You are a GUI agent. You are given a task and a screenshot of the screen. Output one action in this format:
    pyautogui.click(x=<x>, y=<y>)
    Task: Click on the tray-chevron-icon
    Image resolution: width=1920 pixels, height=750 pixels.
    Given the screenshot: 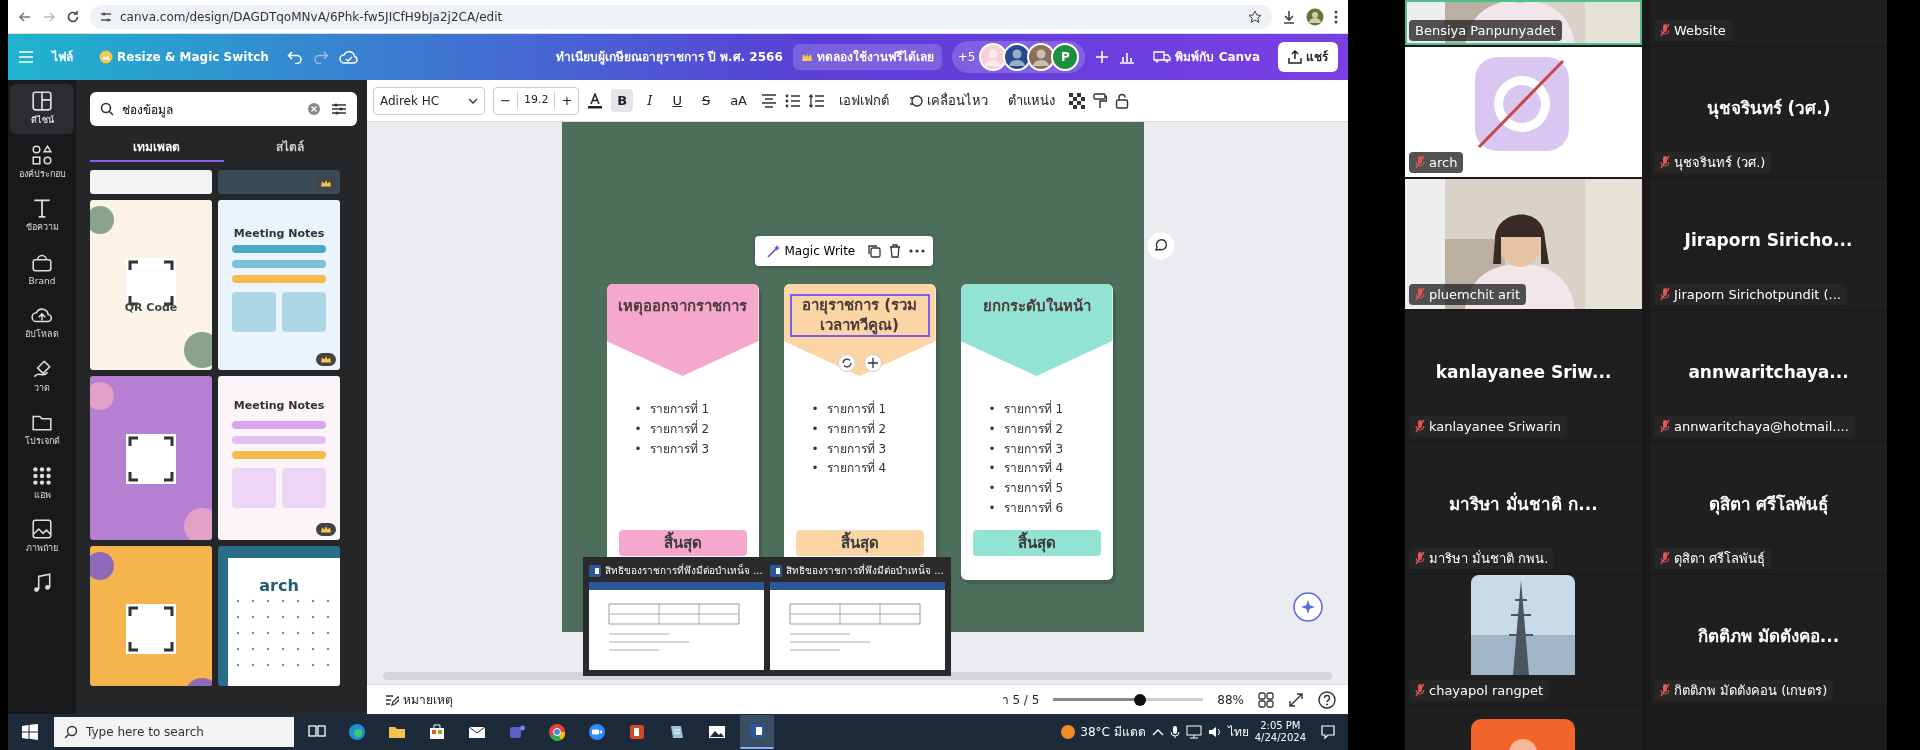 What is the action you would take?
    pyautogui.click(x=1157, y=732)
    